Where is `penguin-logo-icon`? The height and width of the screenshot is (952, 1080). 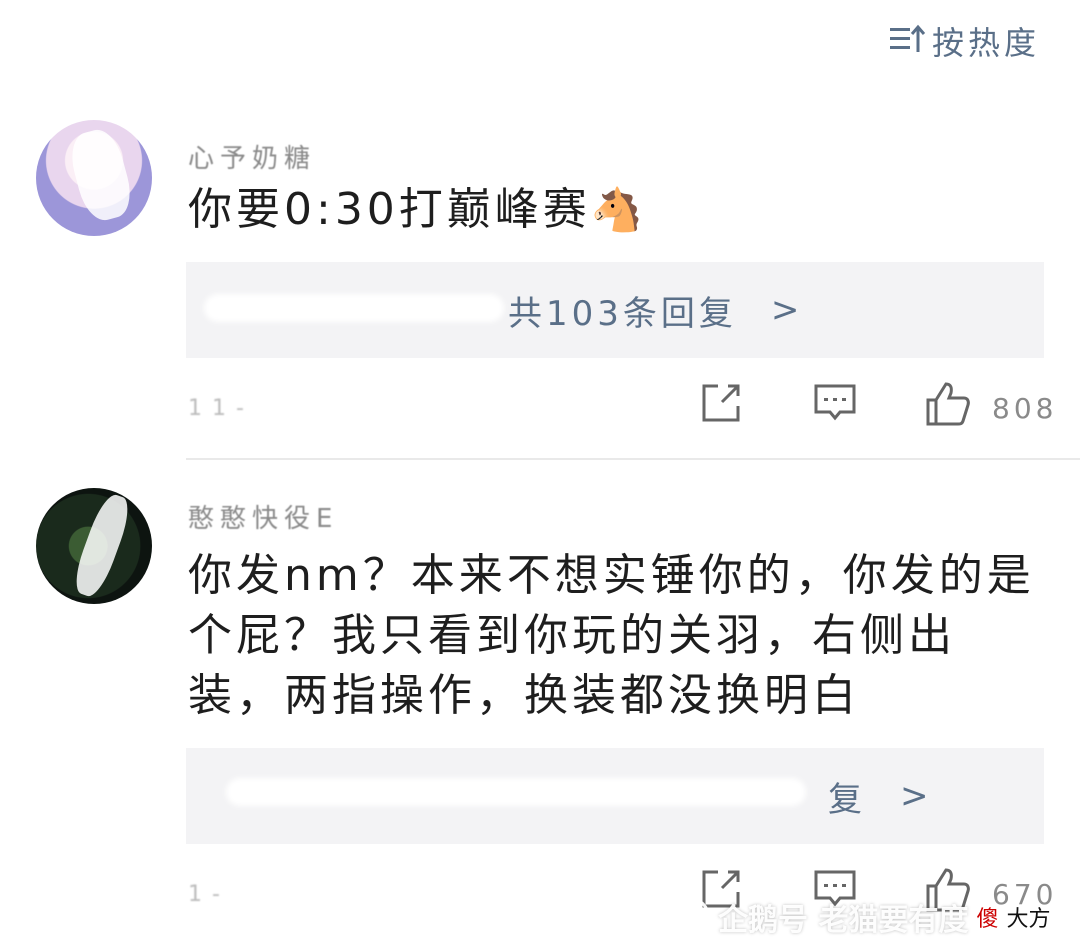 penguin-logo-icon is located at coordinates (690, 917).